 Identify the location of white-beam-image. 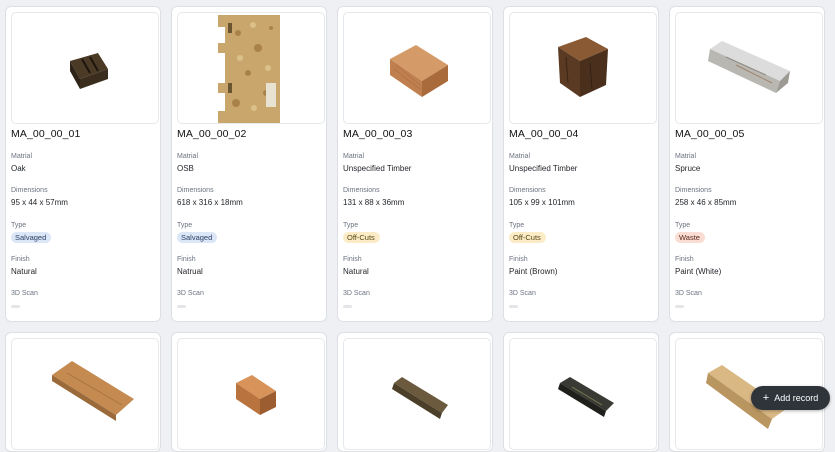
(749, 67).